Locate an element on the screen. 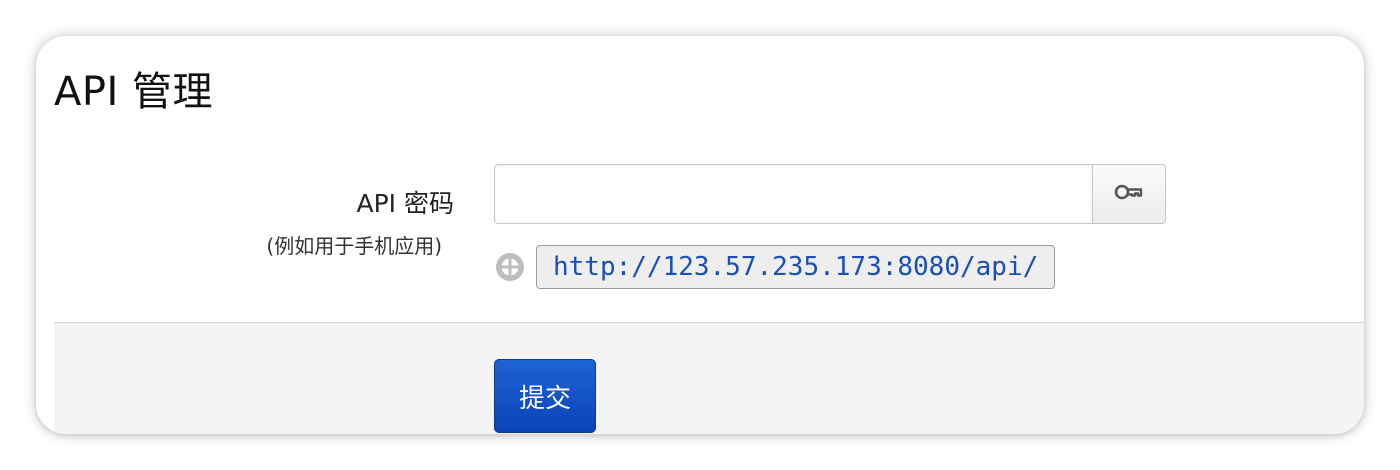  api-key-hint: (例如用于手机应用) is located at coordinates (354, 246).